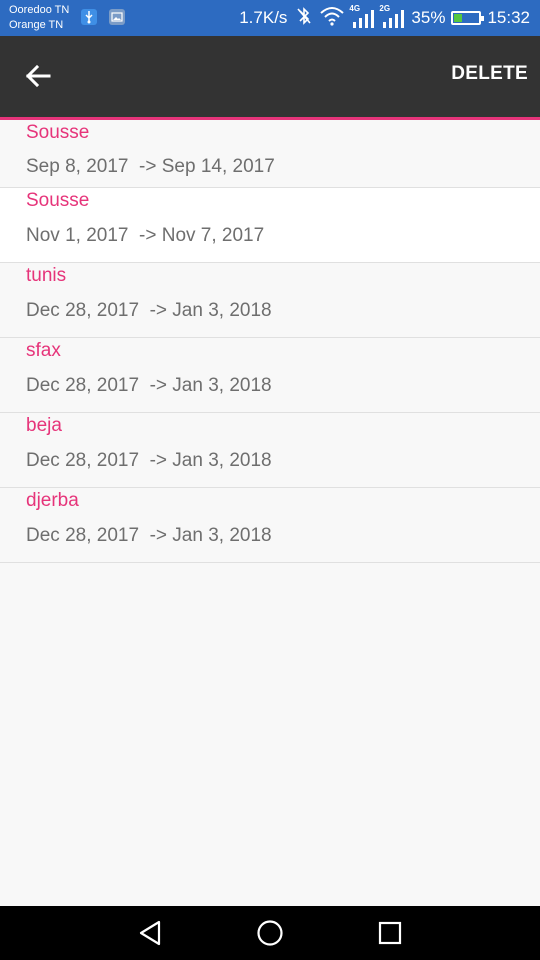 This screenshot has width=540, height=960. Describe the element at coordinates (489, 74) in the screenshot. I see `delete-button: DELETE` at that location.